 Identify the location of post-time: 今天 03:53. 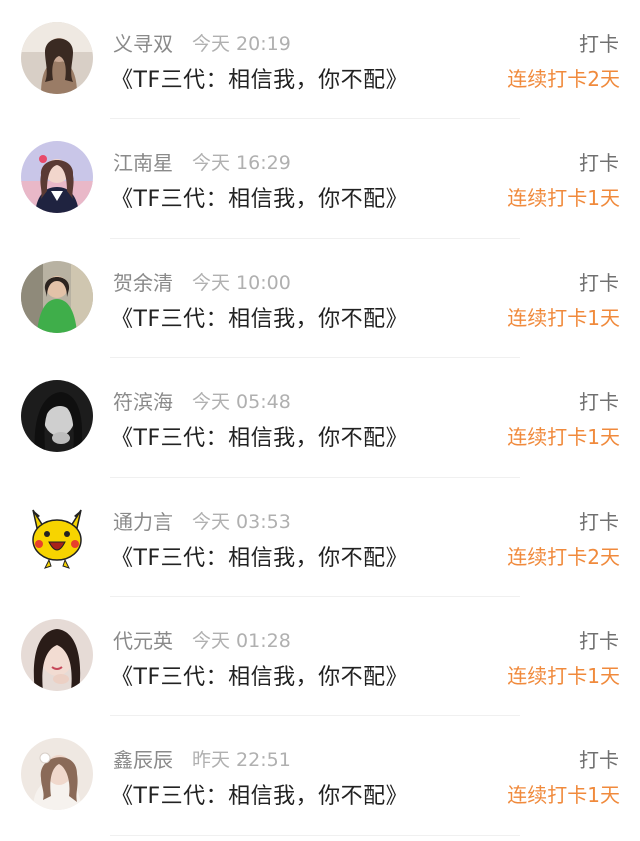
(241, 521).